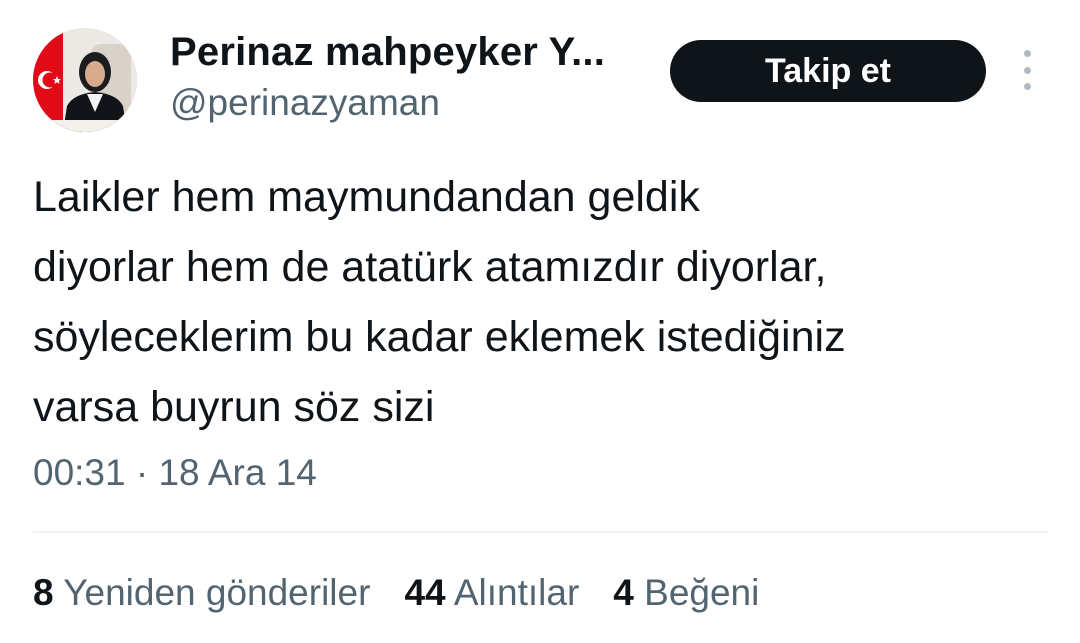 The height and width of the screenshot is (643, 1080). I want to click on avatar, so click(85, 80).